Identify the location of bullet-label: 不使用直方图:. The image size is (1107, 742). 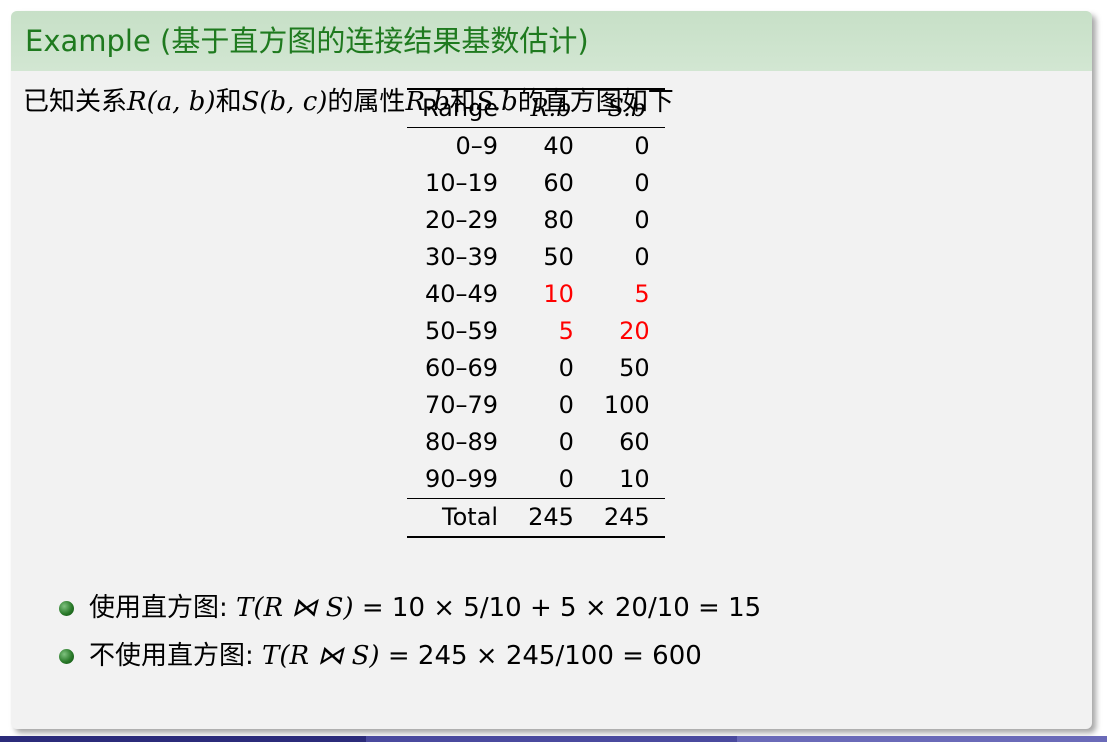
(171, 656).